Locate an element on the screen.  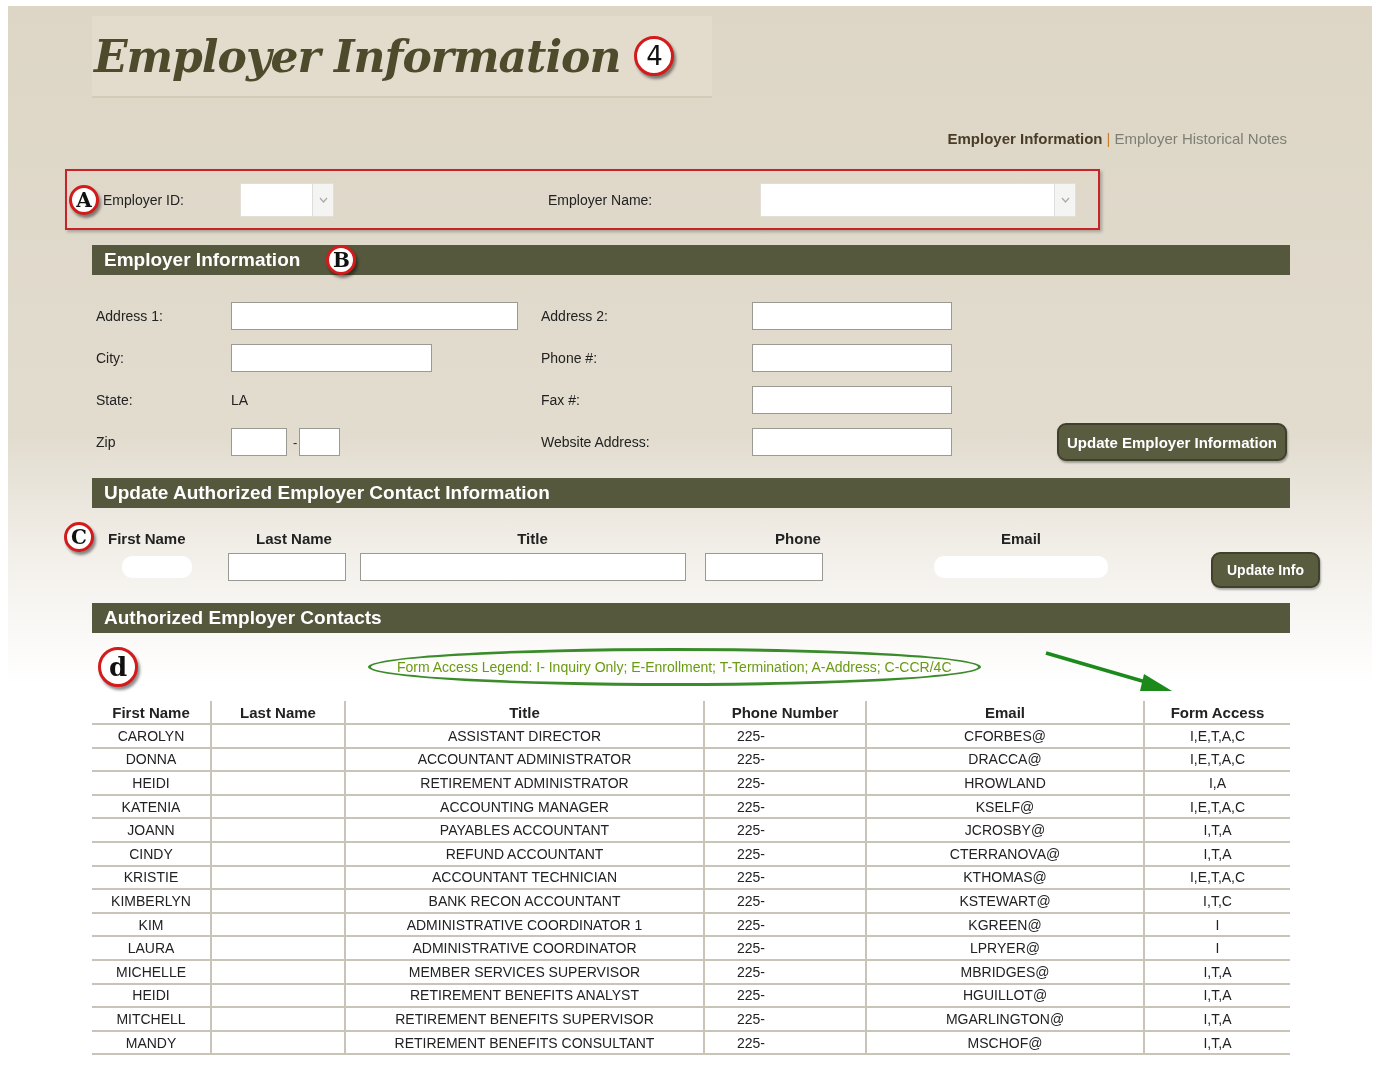
table-cell: JOANN is located at coordinates (151, 830).